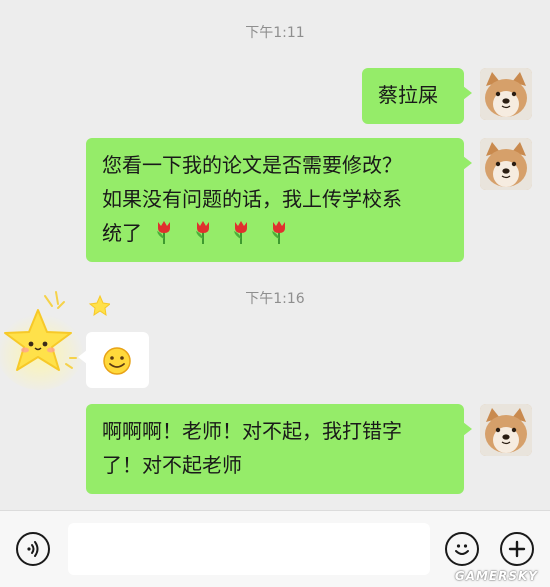 This screenshot has height=587, width=550. Describe the element at coordinates (122, 233) in the screenshot. I see `message-text: 统了` at that location.